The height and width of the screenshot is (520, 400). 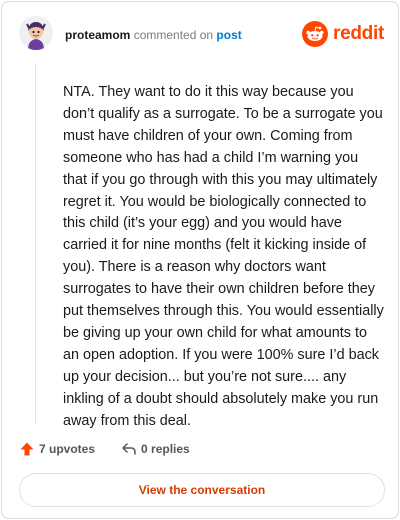 What do you see at coordinates (202, 490) in the screenshot?
I see `view-conversation-button: View the conversation` at bounding box center [202, 490].